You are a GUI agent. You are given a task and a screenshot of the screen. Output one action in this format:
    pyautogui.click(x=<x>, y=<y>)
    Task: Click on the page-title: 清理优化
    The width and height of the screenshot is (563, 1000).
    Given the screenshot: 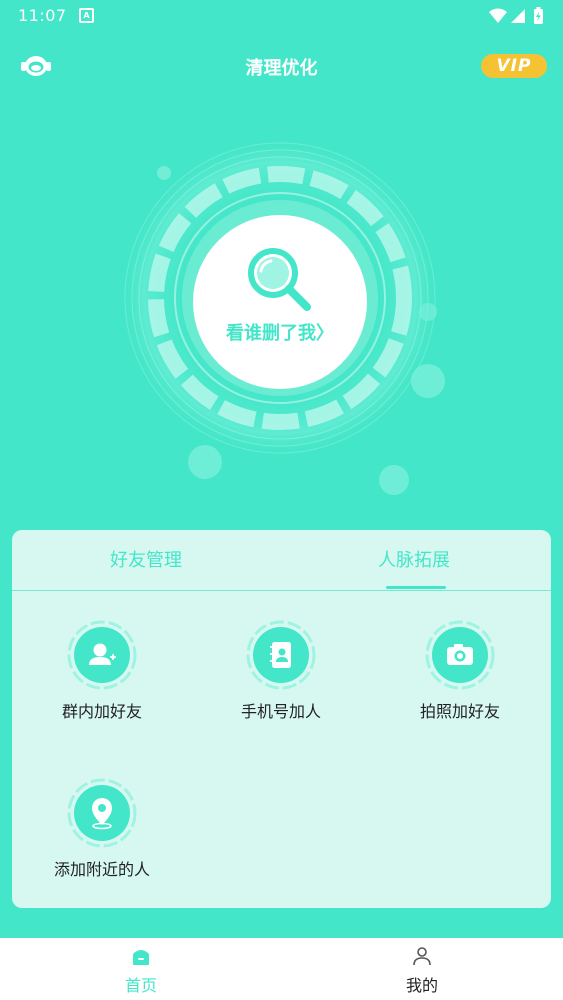 What is the action you would take?
    pyautogui.click(x=281, y=68)
    